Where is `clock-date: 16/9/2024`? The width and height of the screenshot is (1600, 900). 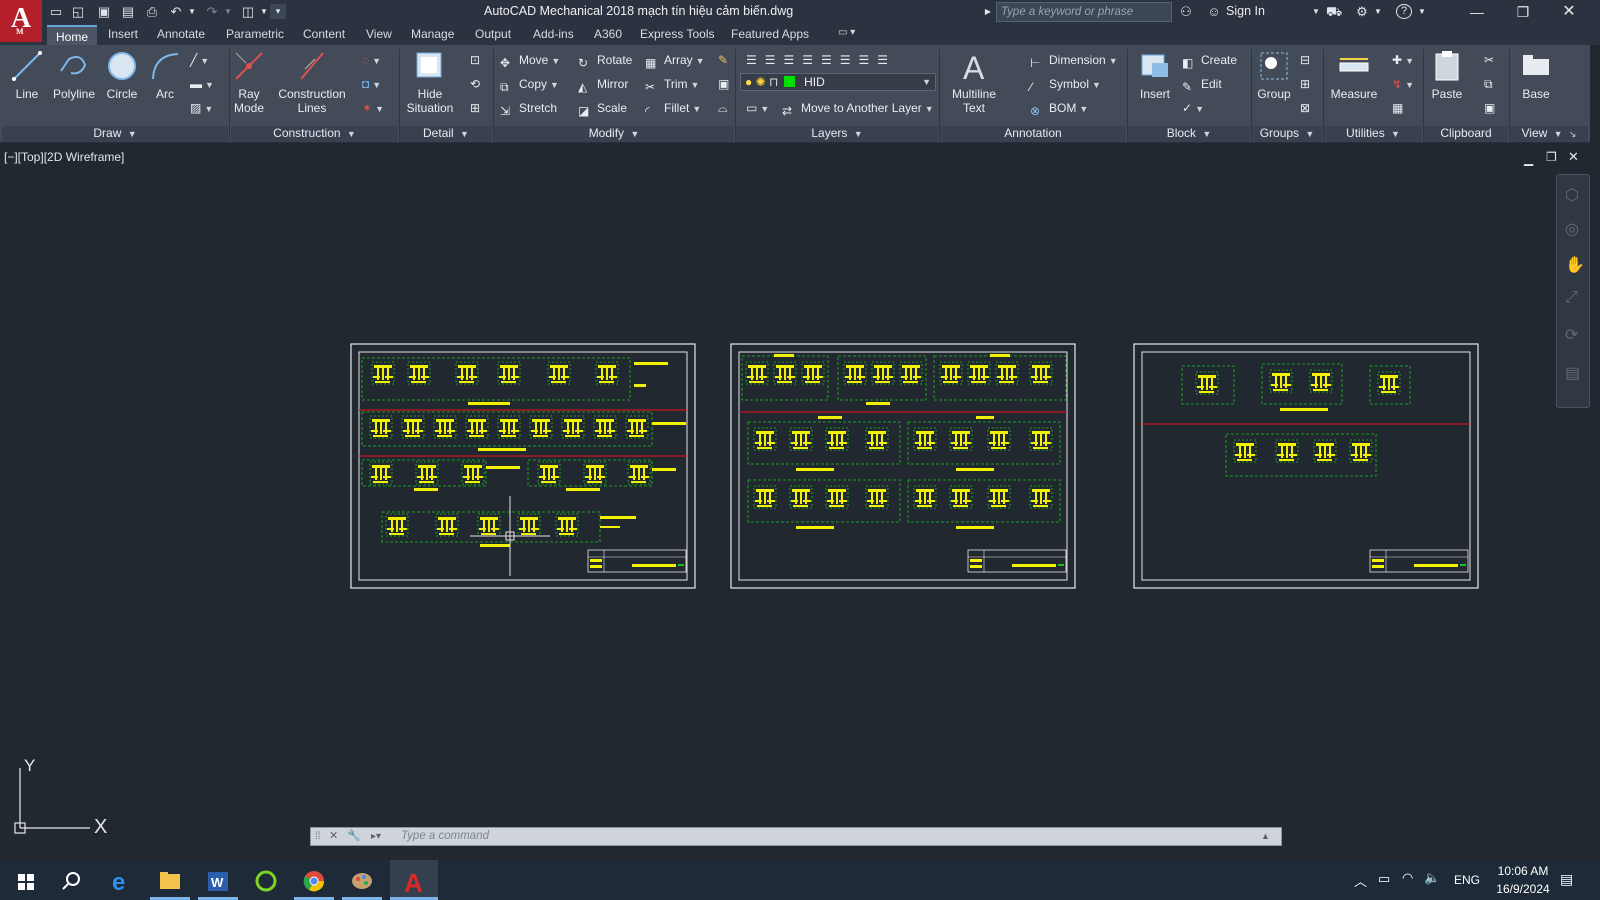 clock-date: 16/9/2024 is located at coordinates (1523, 889).